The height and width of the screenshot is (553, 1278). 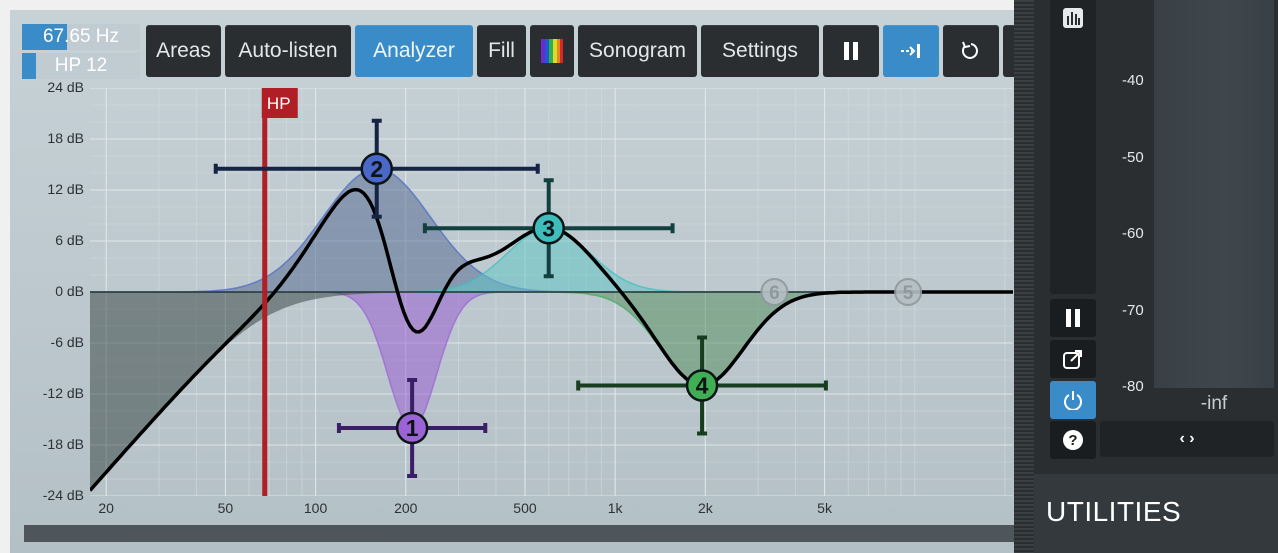 What do you see at coordinates (406, 508) in the screenshot?
I see `x-tick-label: 200` at bounding box center [406, 508].